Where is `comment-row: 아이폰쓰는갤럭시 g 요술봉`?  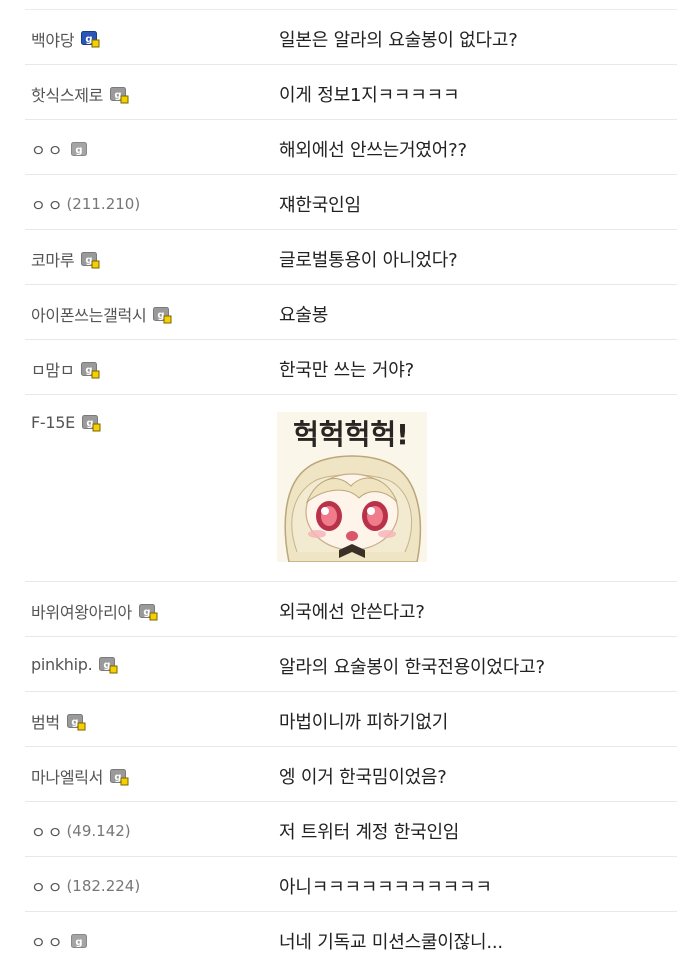
comment-row: 아이폰쓰는갤럭시 g 요술봉 is located at coordinates (351, 311).